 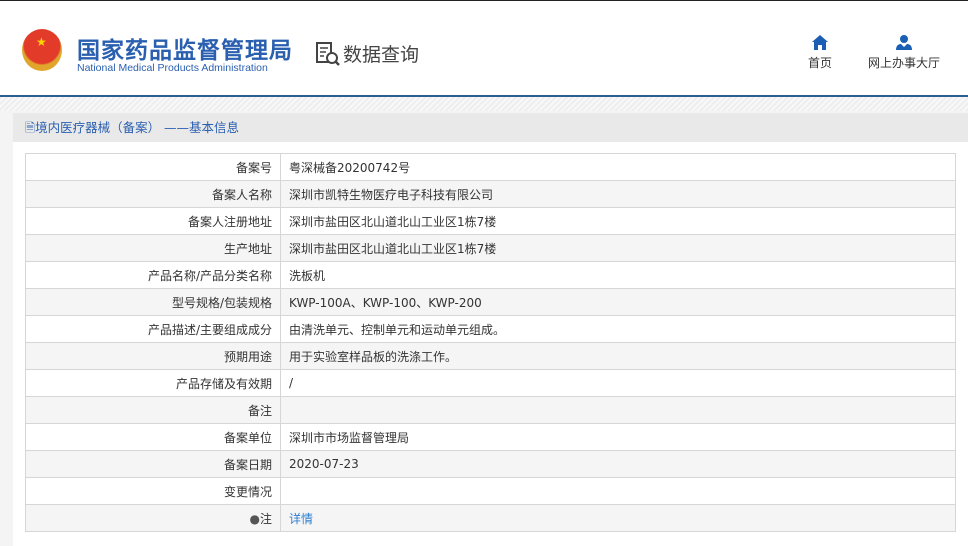 I want to click on row-label: 产品存储及有效期, so click(x=153, y=383).